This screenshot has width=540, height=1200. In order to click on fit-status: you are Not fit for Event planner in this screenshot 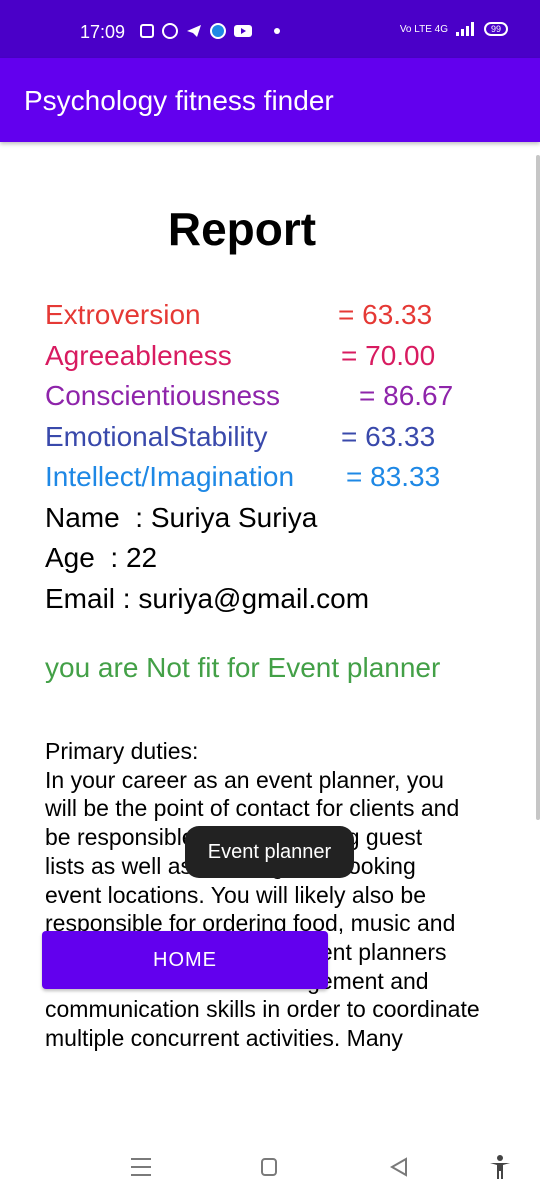, I will do `click(243, 667)`.